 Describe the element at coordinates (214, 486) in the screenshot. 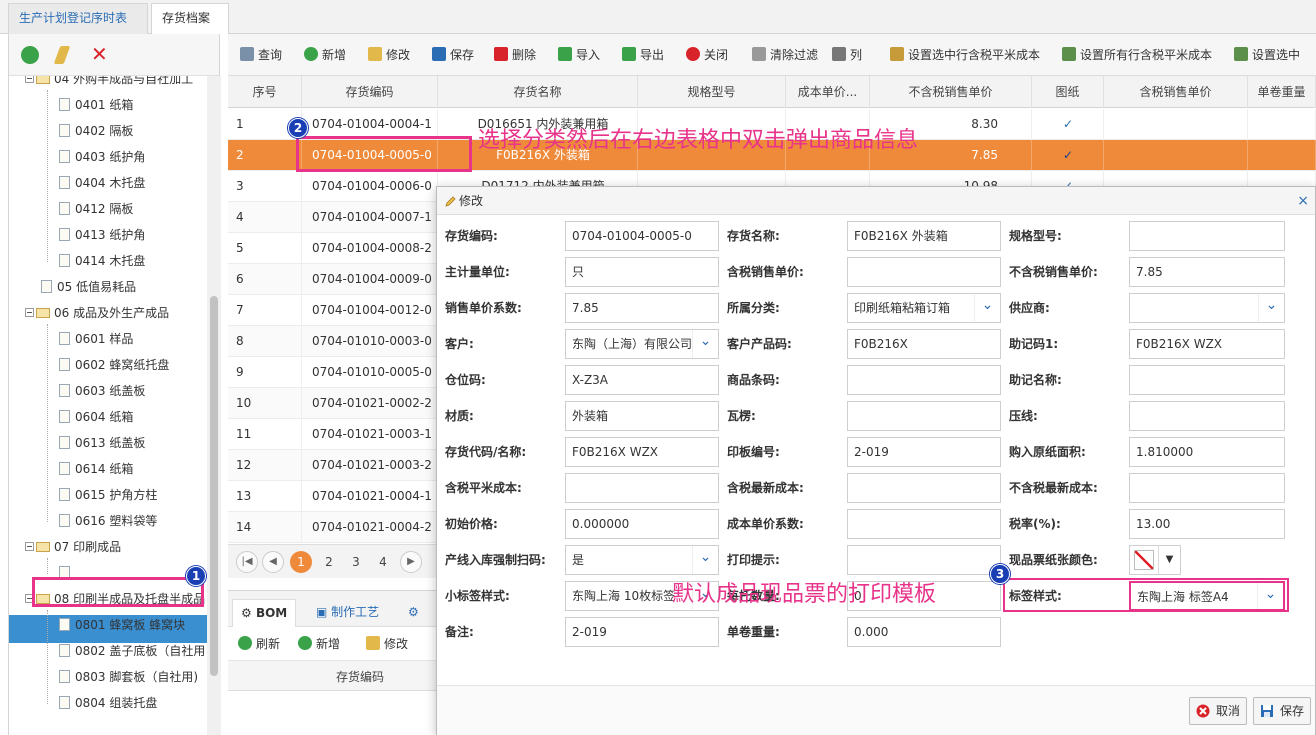

I see `scrollbar-thumb` at that location.